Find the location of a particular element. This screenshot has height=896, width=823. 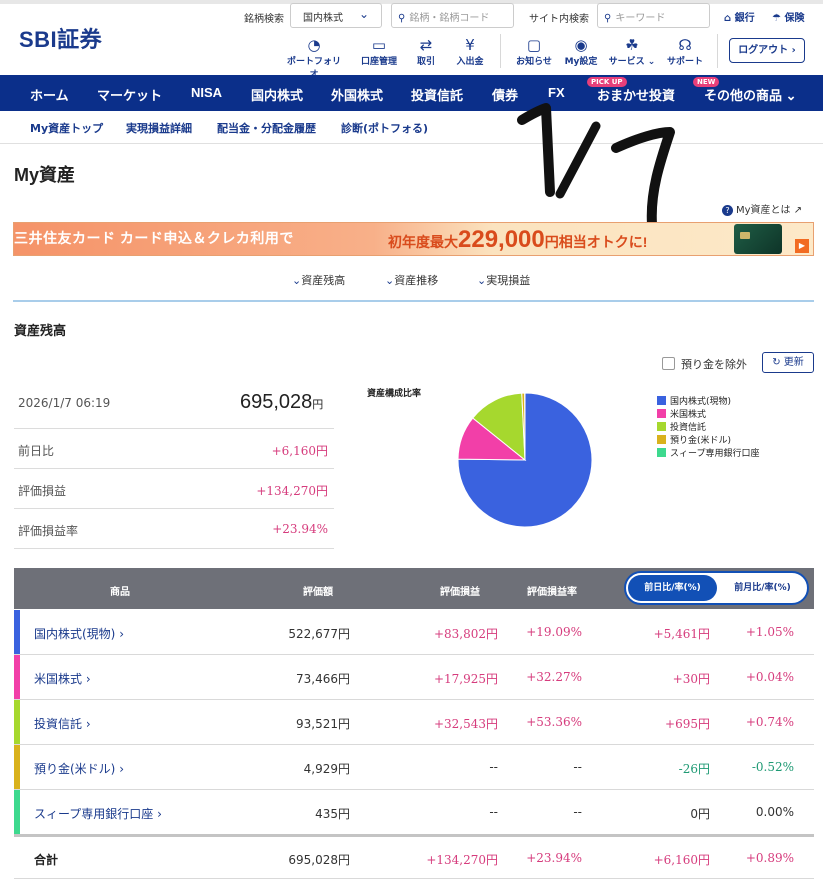

anchor-trend: ⌄資産推移 is located at coordinates (411, 280).